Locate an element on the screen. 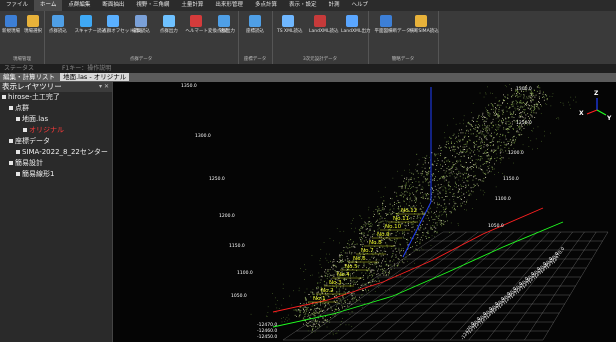 This screenshot has height=342, width=616. axis-tick-label: 1150.0 is located at coordinates (511, 179).